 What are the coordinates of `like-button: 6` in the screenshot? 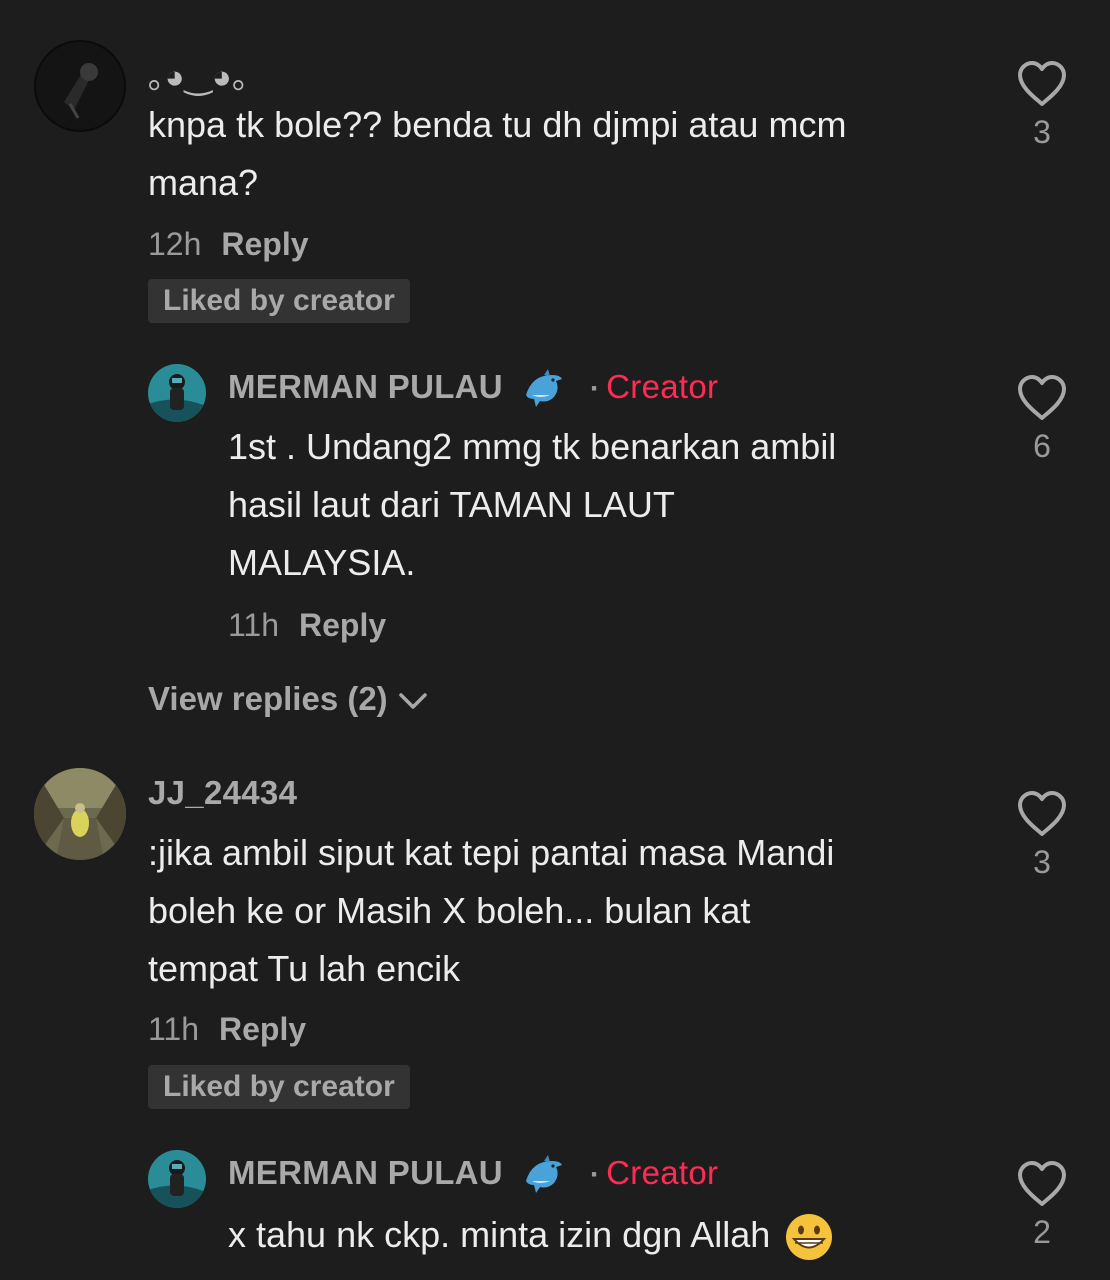 It's located at (1042, 419).